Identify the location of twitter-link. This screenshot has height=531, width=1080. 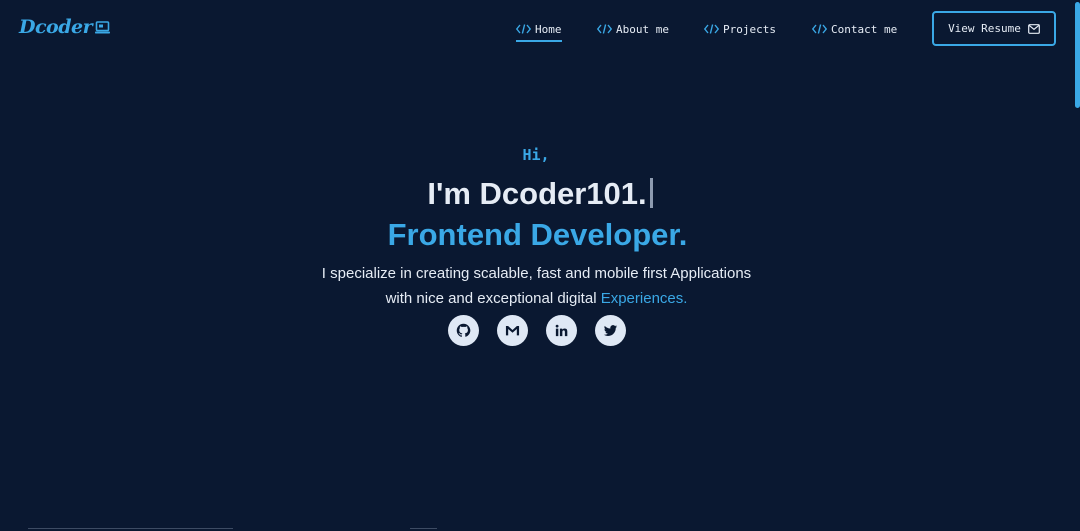
(610, 330).